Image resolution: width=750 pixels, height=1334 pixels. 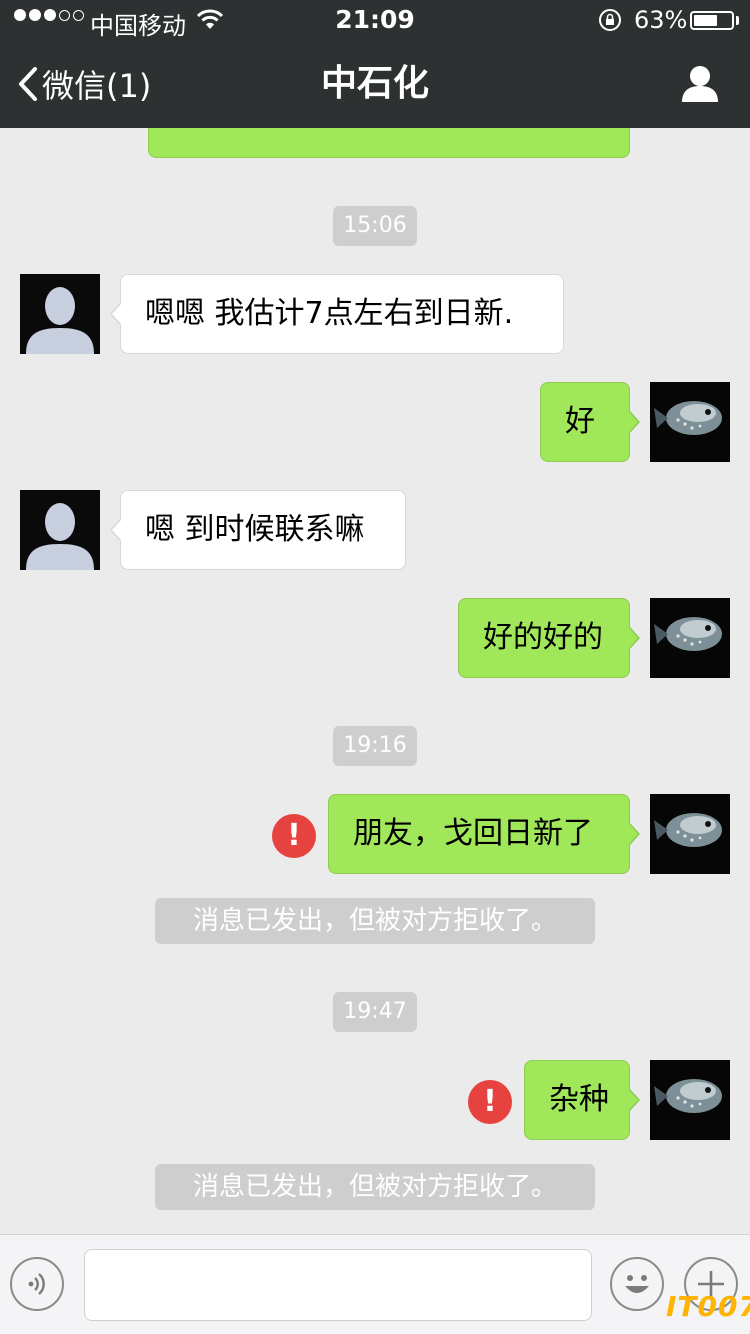 What do you see at coordinates (549, 638) in the screenshot?
I see `outgoing-message-bubble: 好的好的` at bounding box center [549, 638].